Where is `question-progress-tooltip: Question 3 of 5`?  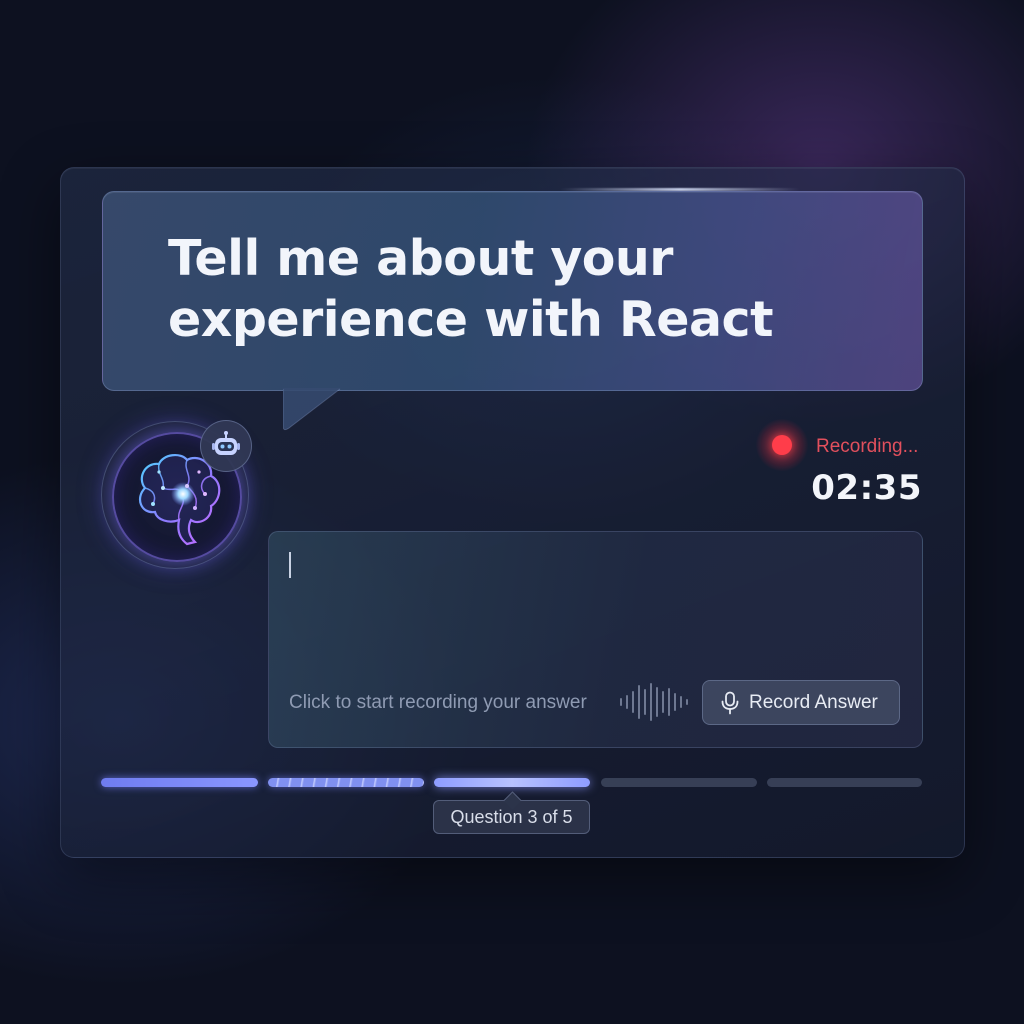
question-progress-tooltip: Question 3 of 5 is located at coordinates (511, 817).